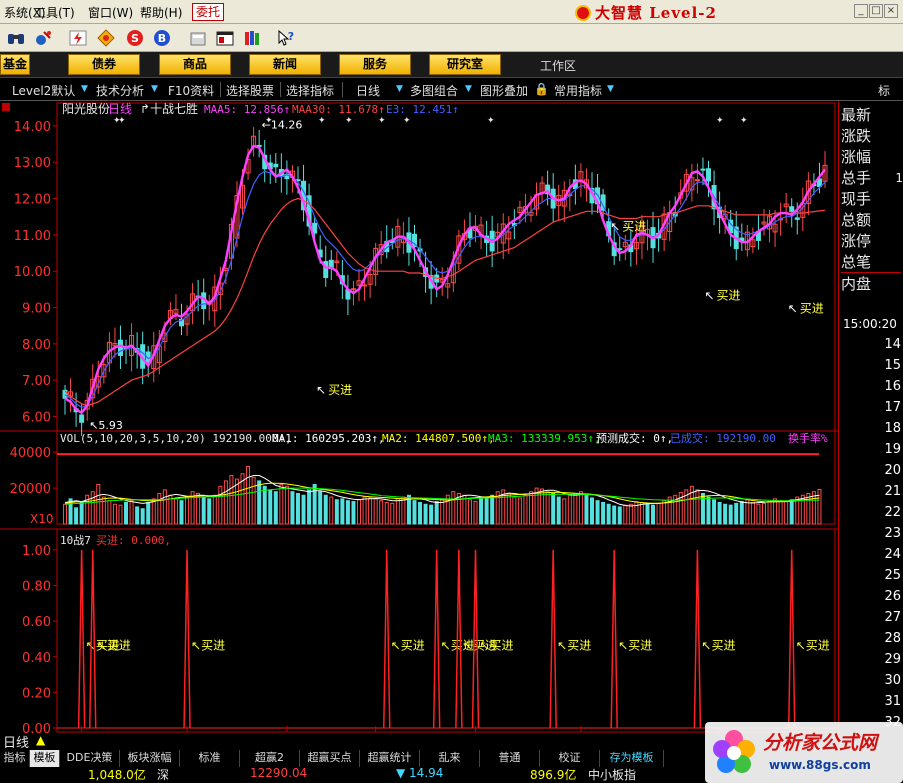 Image resolution: width=903 pixels, height=783 pixels. What do you see at coordinates (78, 38) in the screenshot?
I see `lightning-icon` at bounding box center [78, 38].